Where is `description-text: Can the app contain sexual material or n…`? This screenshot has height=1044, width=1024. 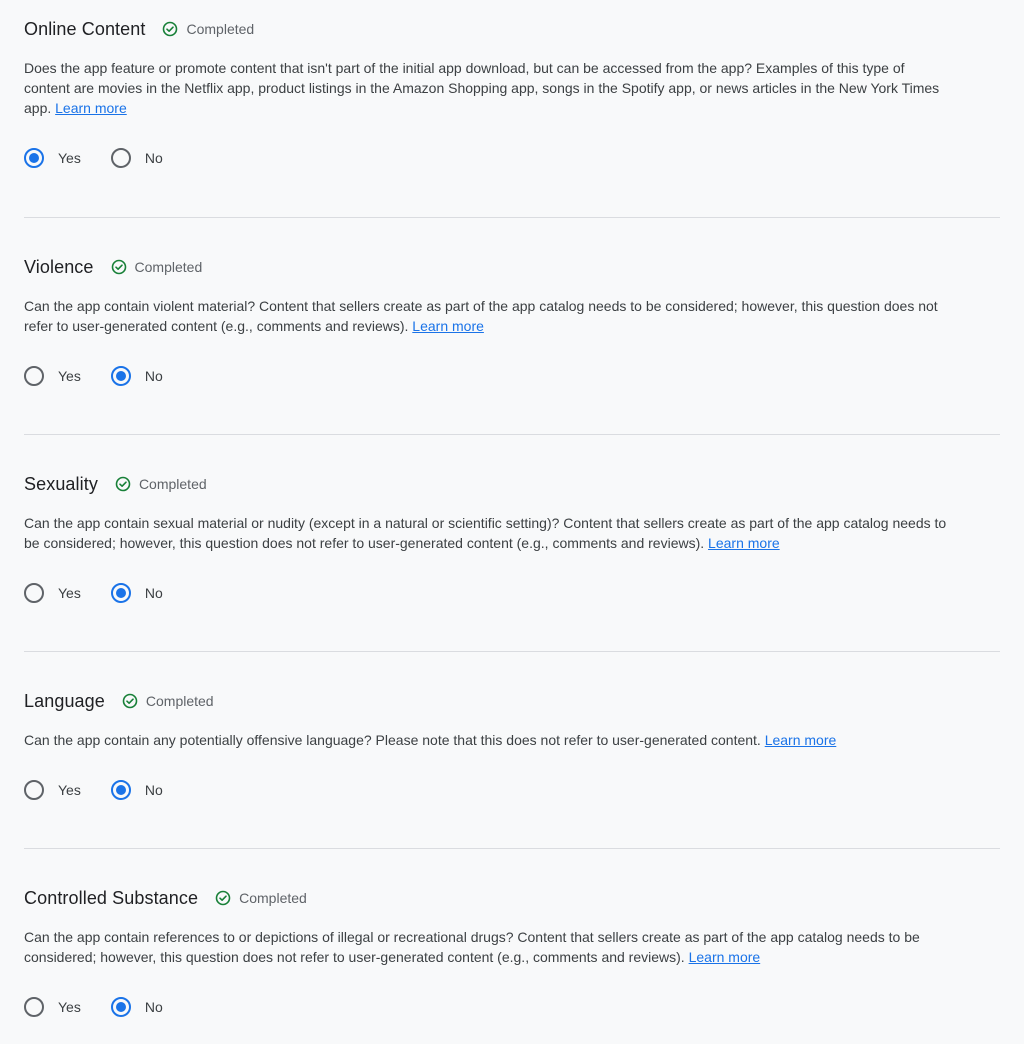
description-text: Can the app contain sexual material or n… is located at coordinates (485, 533).